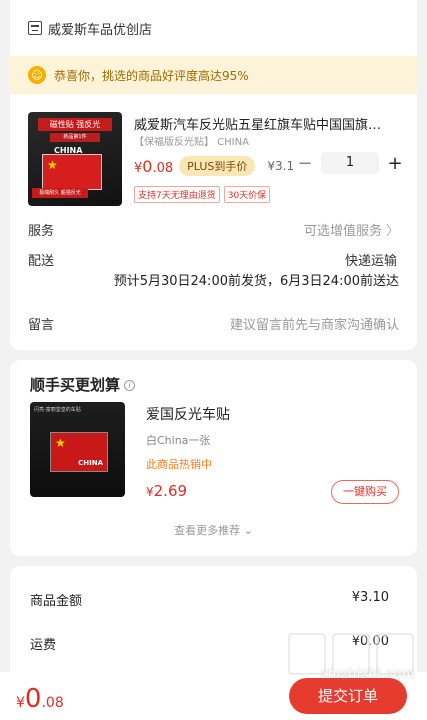 Image resolution: width=427 pixels, height=720 pixels. I want to click on service-label: 服务, so click(41, 231).